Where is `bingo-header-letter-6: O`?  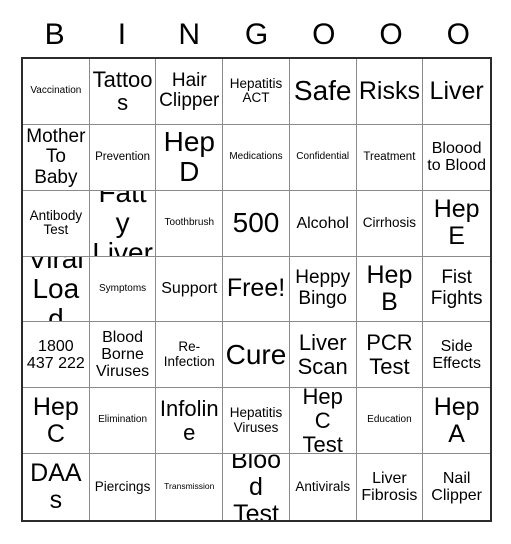 bingo-header-letter-6: O is located at coordinates (458, 34).